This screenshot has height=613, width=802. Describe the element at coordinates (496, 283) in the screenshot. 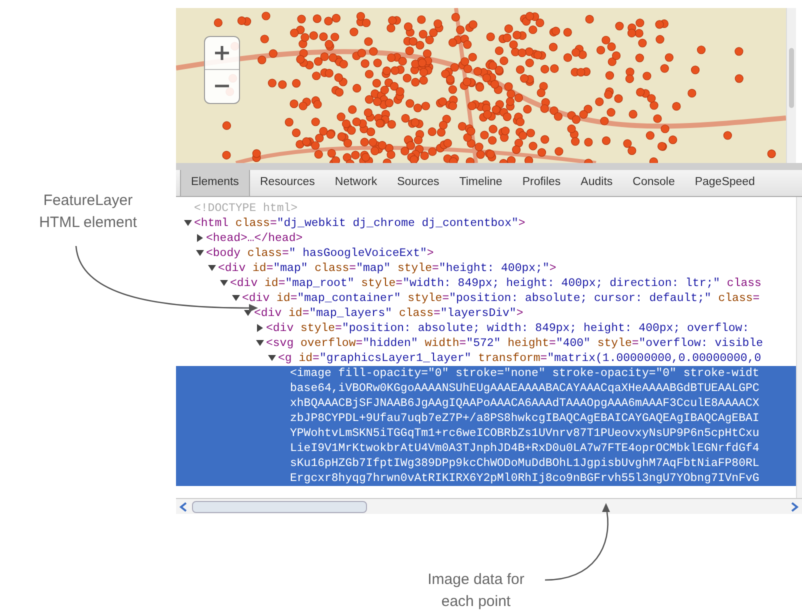

I see `code-line: <div id="map_root" style="width: 849px; height: 400px; direction: ltr;" class` at that location.